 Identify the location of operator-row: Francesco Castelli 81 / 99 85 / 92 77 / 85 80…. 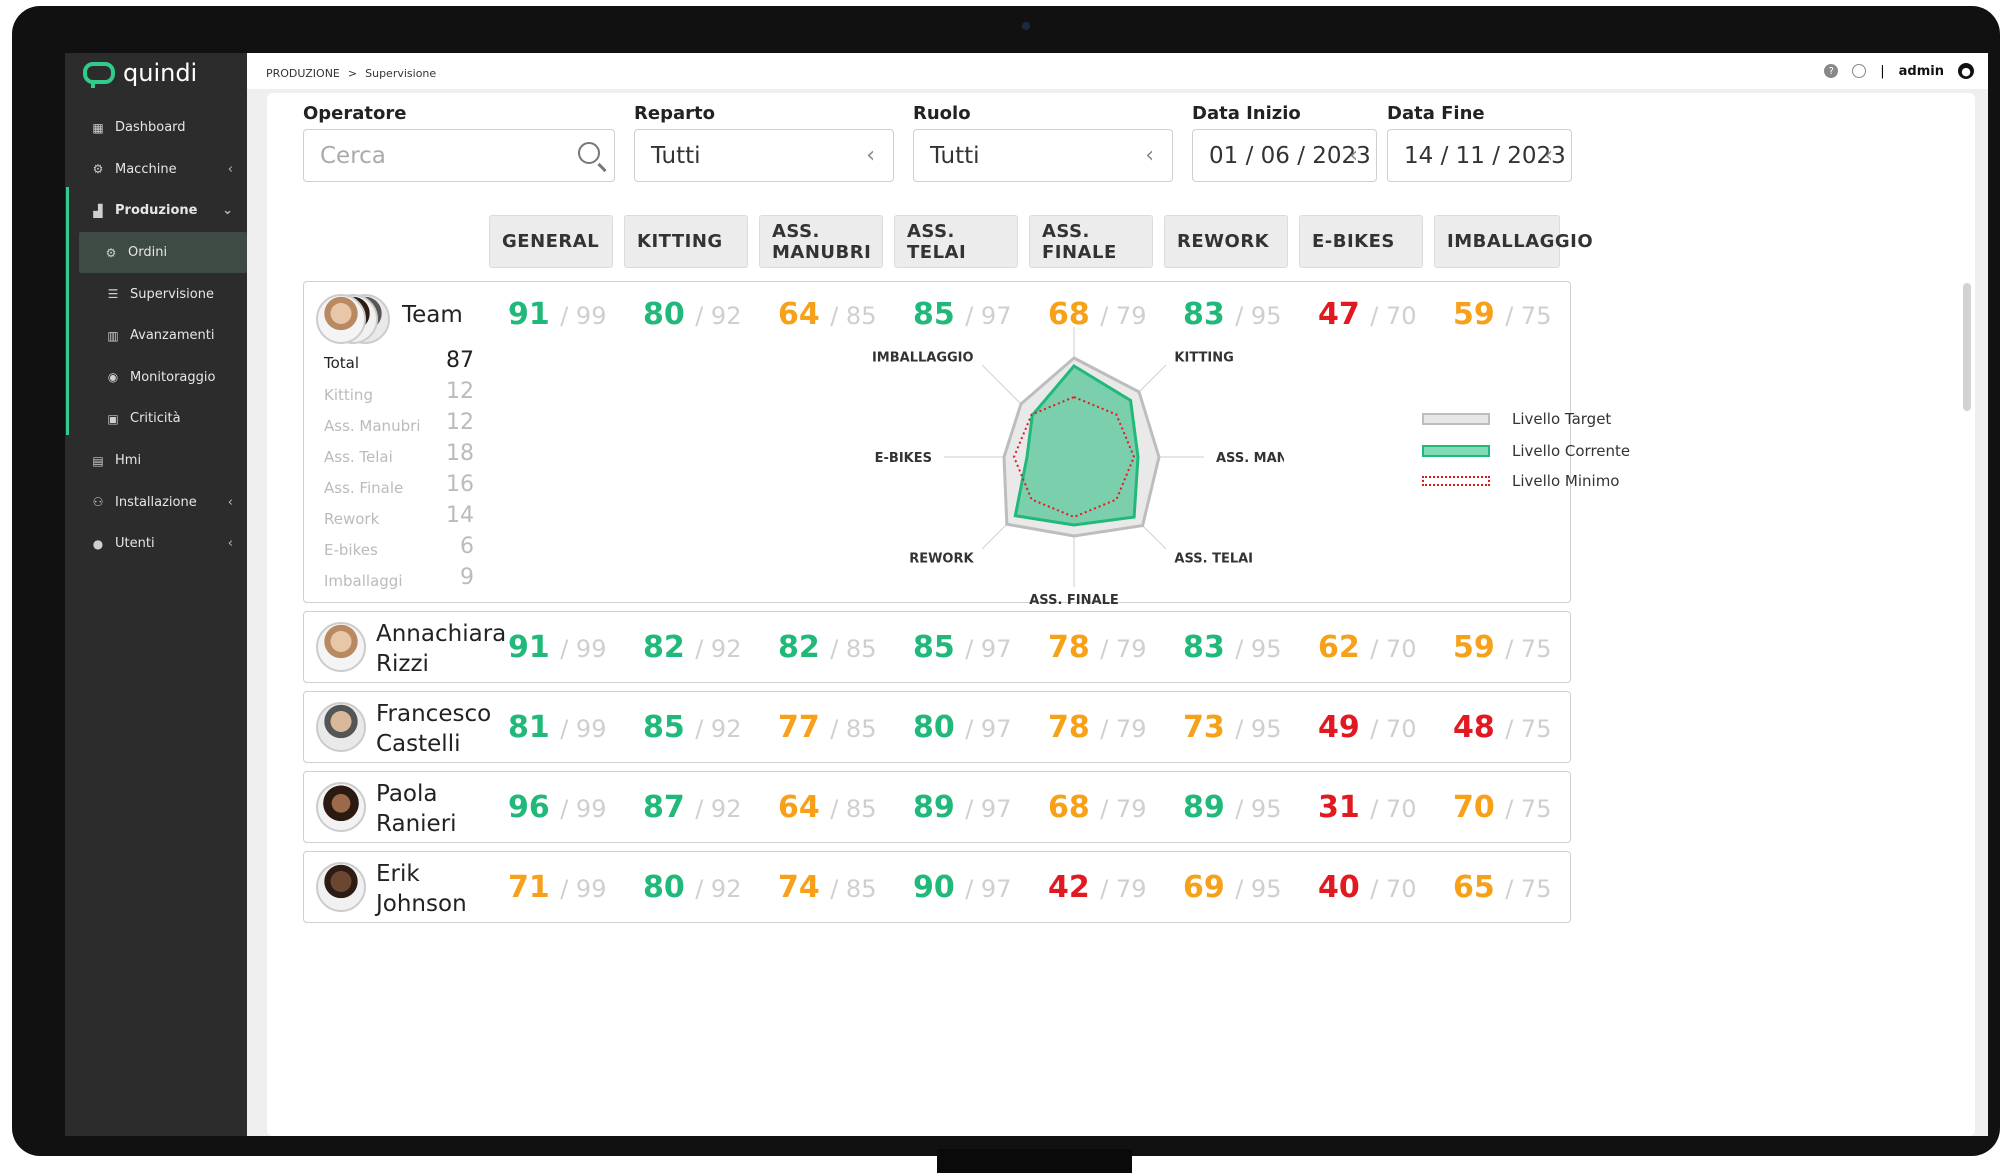
(937, 727).